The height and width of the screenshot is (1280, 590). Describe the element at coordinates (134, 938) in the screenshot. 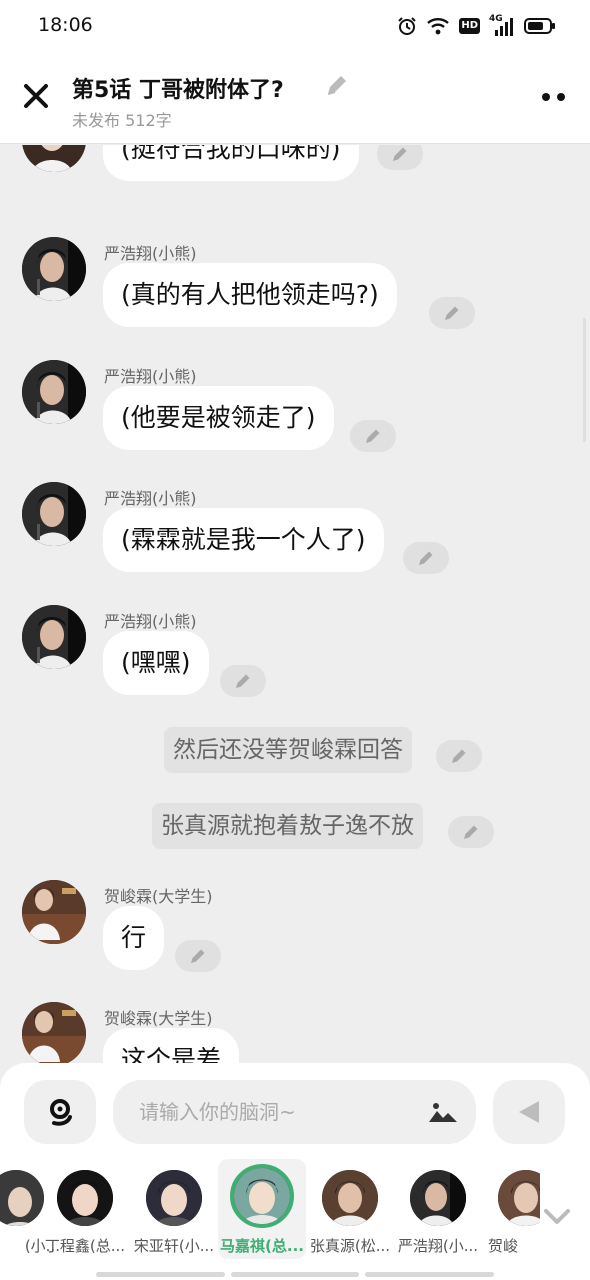

I see `message-bubble: 行` at that location.